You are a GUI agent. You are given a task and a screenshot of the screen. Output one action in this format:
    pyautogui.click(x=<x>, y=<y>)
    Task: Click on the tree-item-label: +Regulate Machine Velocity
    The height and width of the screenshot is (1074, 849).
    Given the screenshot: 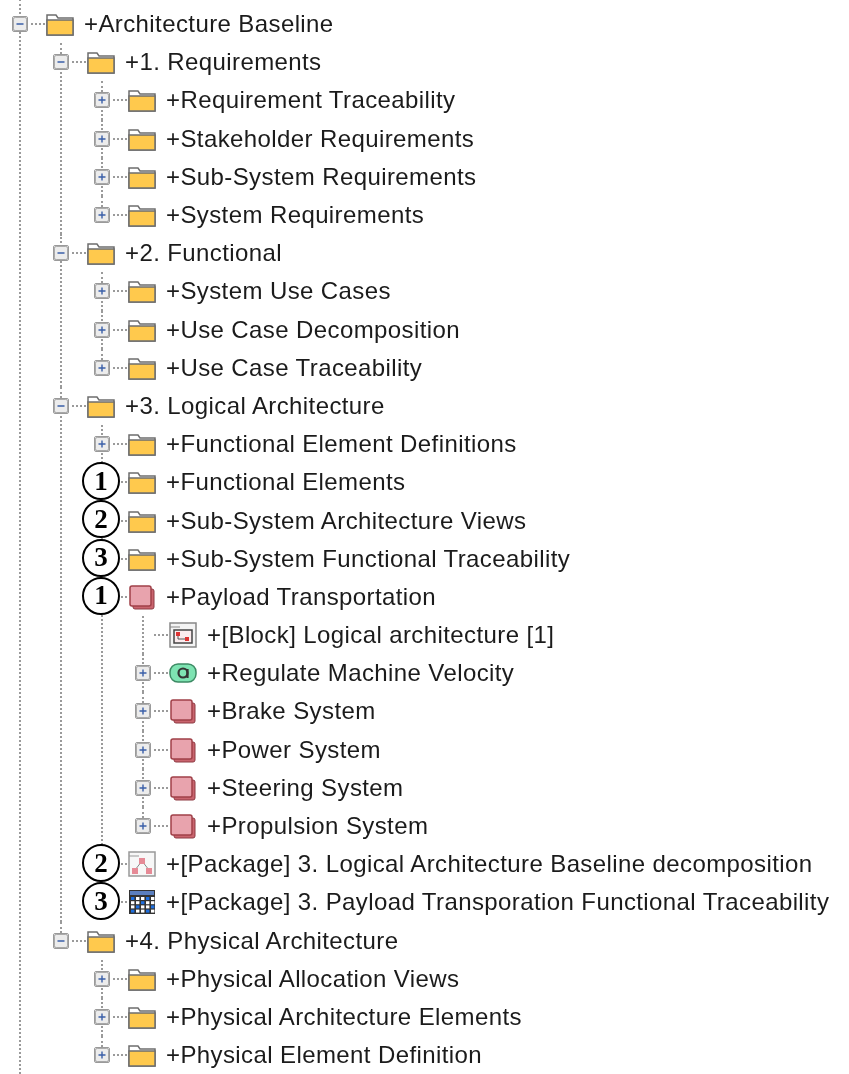 What is the action you would take?
    pyautogui.click(x=361, y=673)
    